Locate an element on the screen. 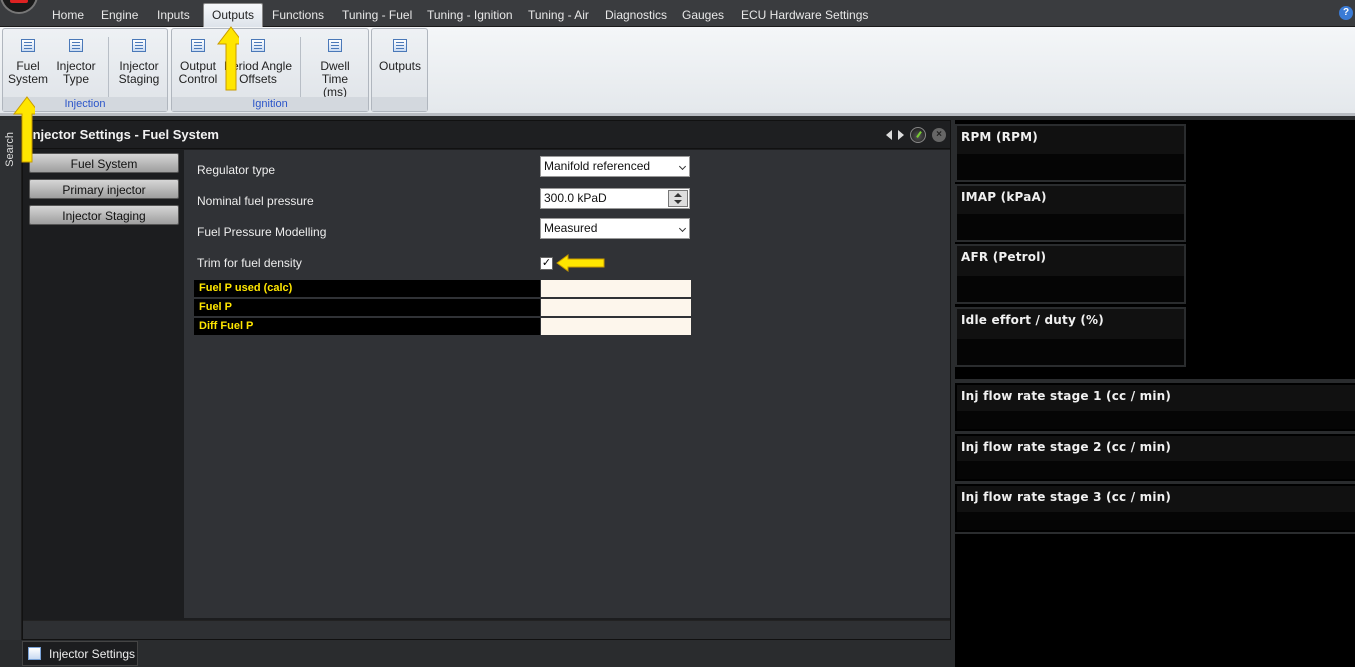 This screenshot has height=667, width=1355. gauge-afr: AFR (Petrol) is located at coordinates (1070, 274).